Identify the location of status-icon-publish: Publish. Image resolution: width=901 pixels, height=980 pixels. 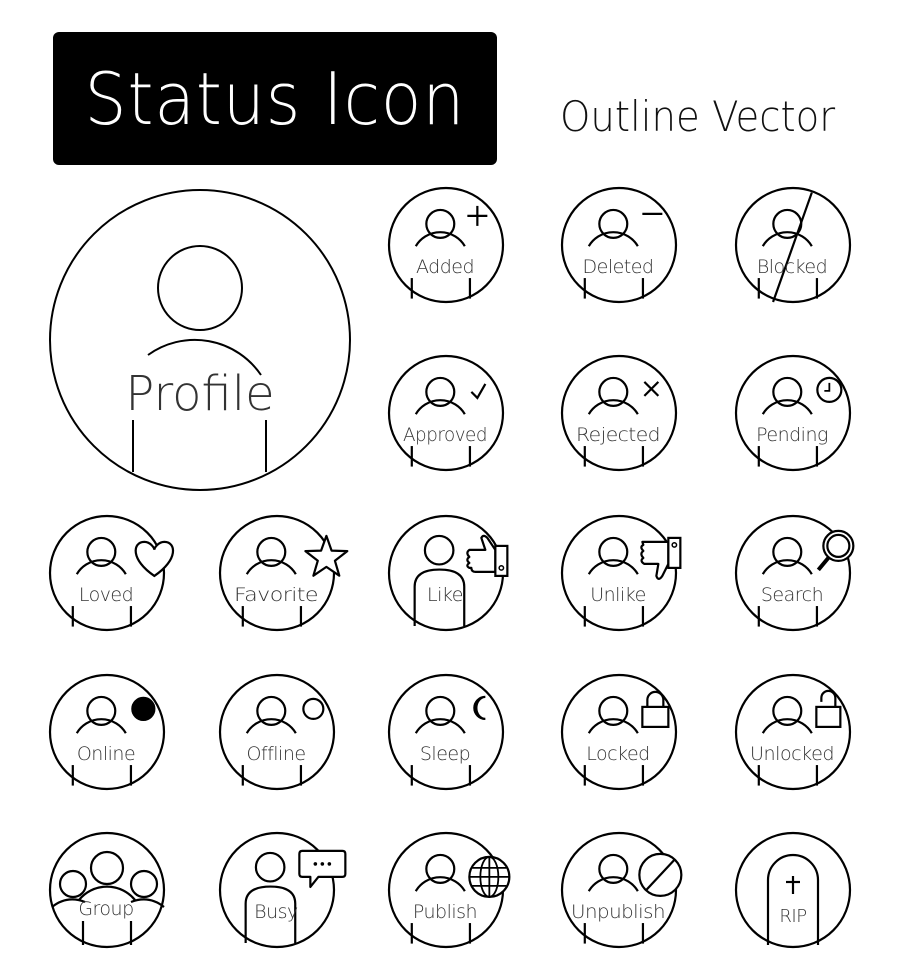
(449, 890).